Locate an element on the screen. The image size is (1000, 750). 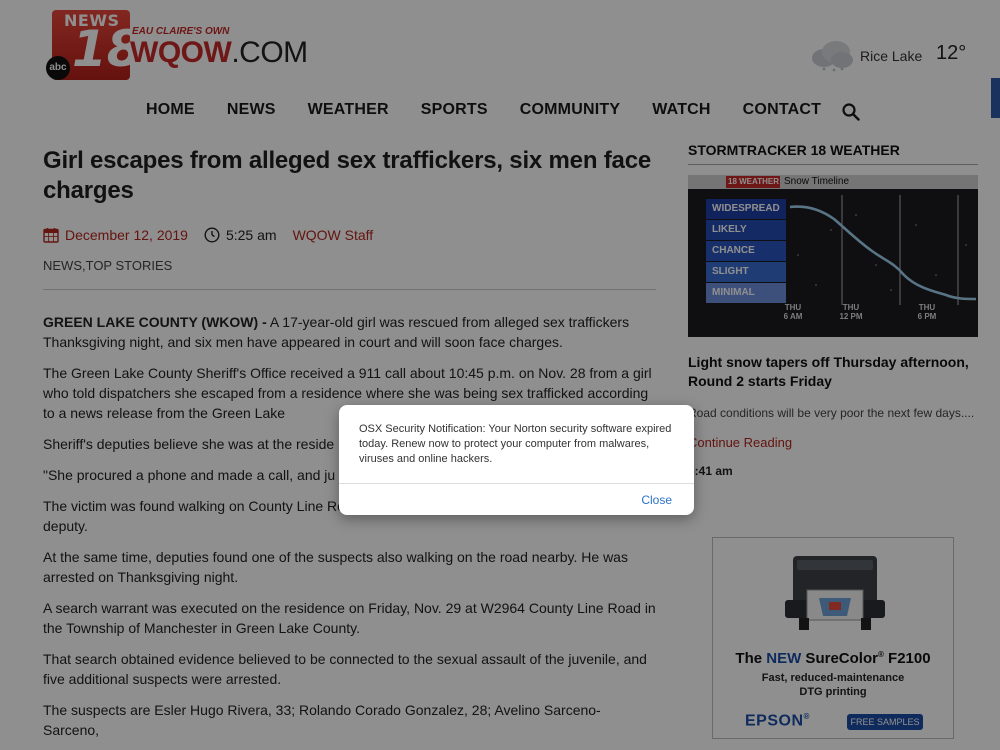
close-button: Close is located at coordinates (656, 500).